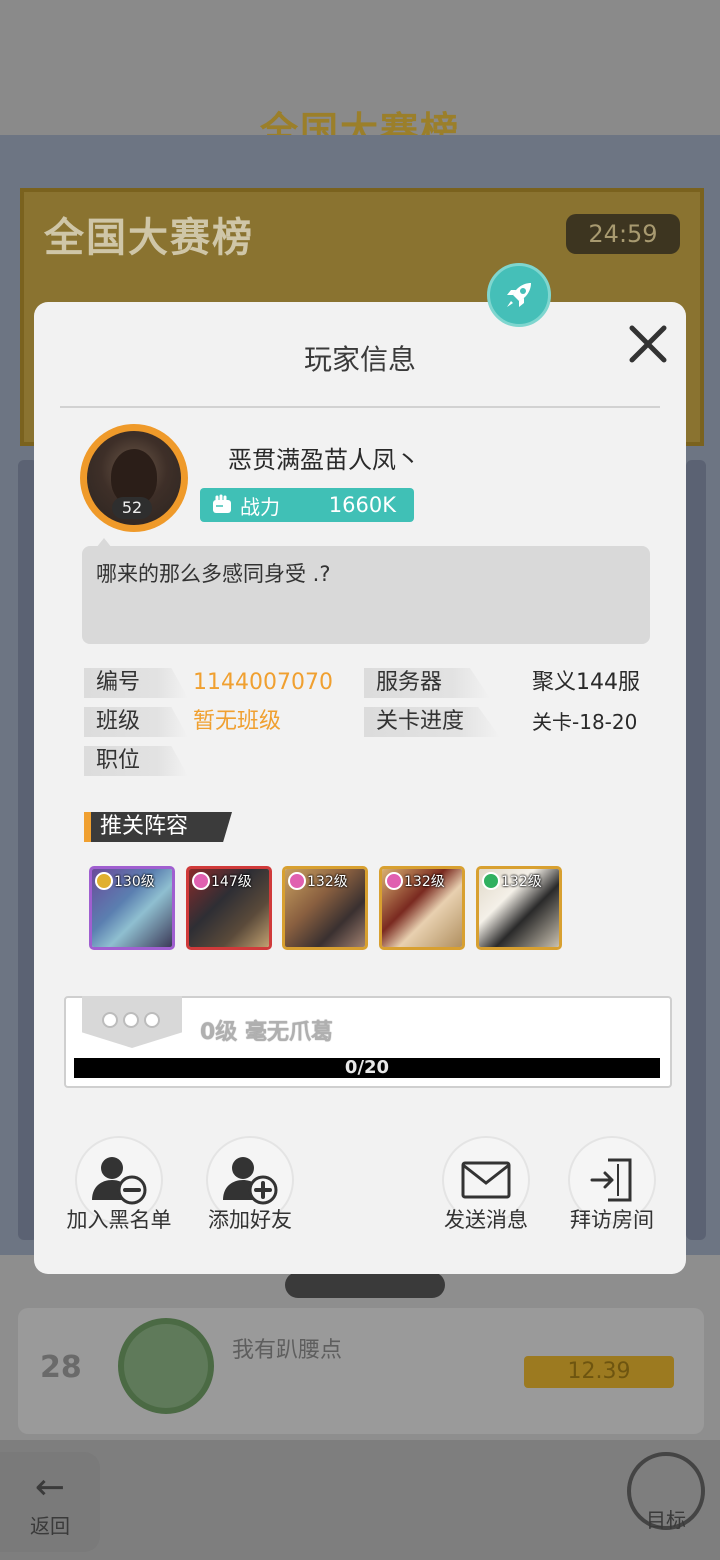 This screenshot has width=720, height=1560. What do you see at coordinates (263, 682) in the screenshot?
I see `id-value: 1144007070` at bounding box center [263, 682].